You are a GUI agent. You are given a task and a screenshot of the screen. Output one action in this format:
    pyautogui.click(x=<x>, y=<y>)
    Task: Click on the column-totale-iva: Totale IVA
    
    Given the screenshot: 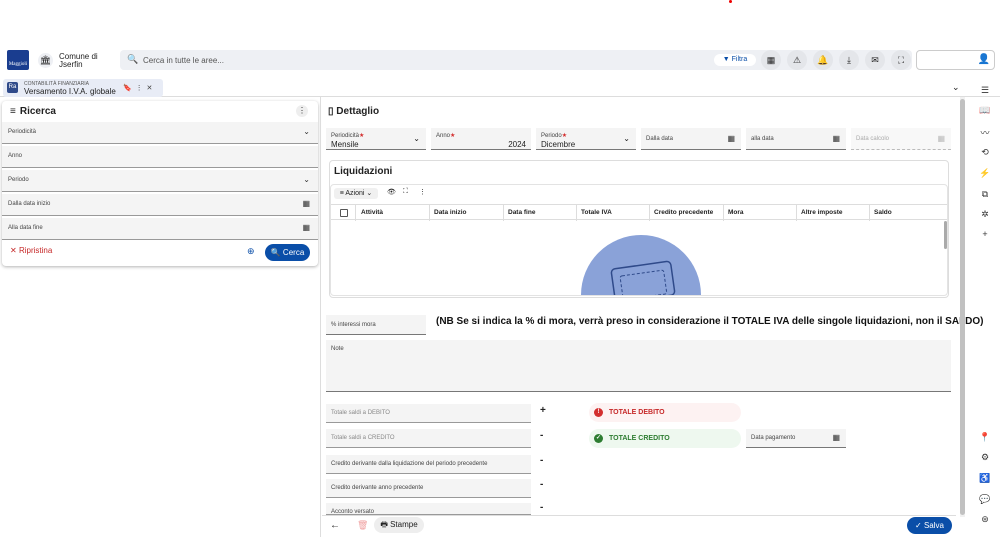 What is the action you would take?
    pyautogui.click(x=596, y=212)
    